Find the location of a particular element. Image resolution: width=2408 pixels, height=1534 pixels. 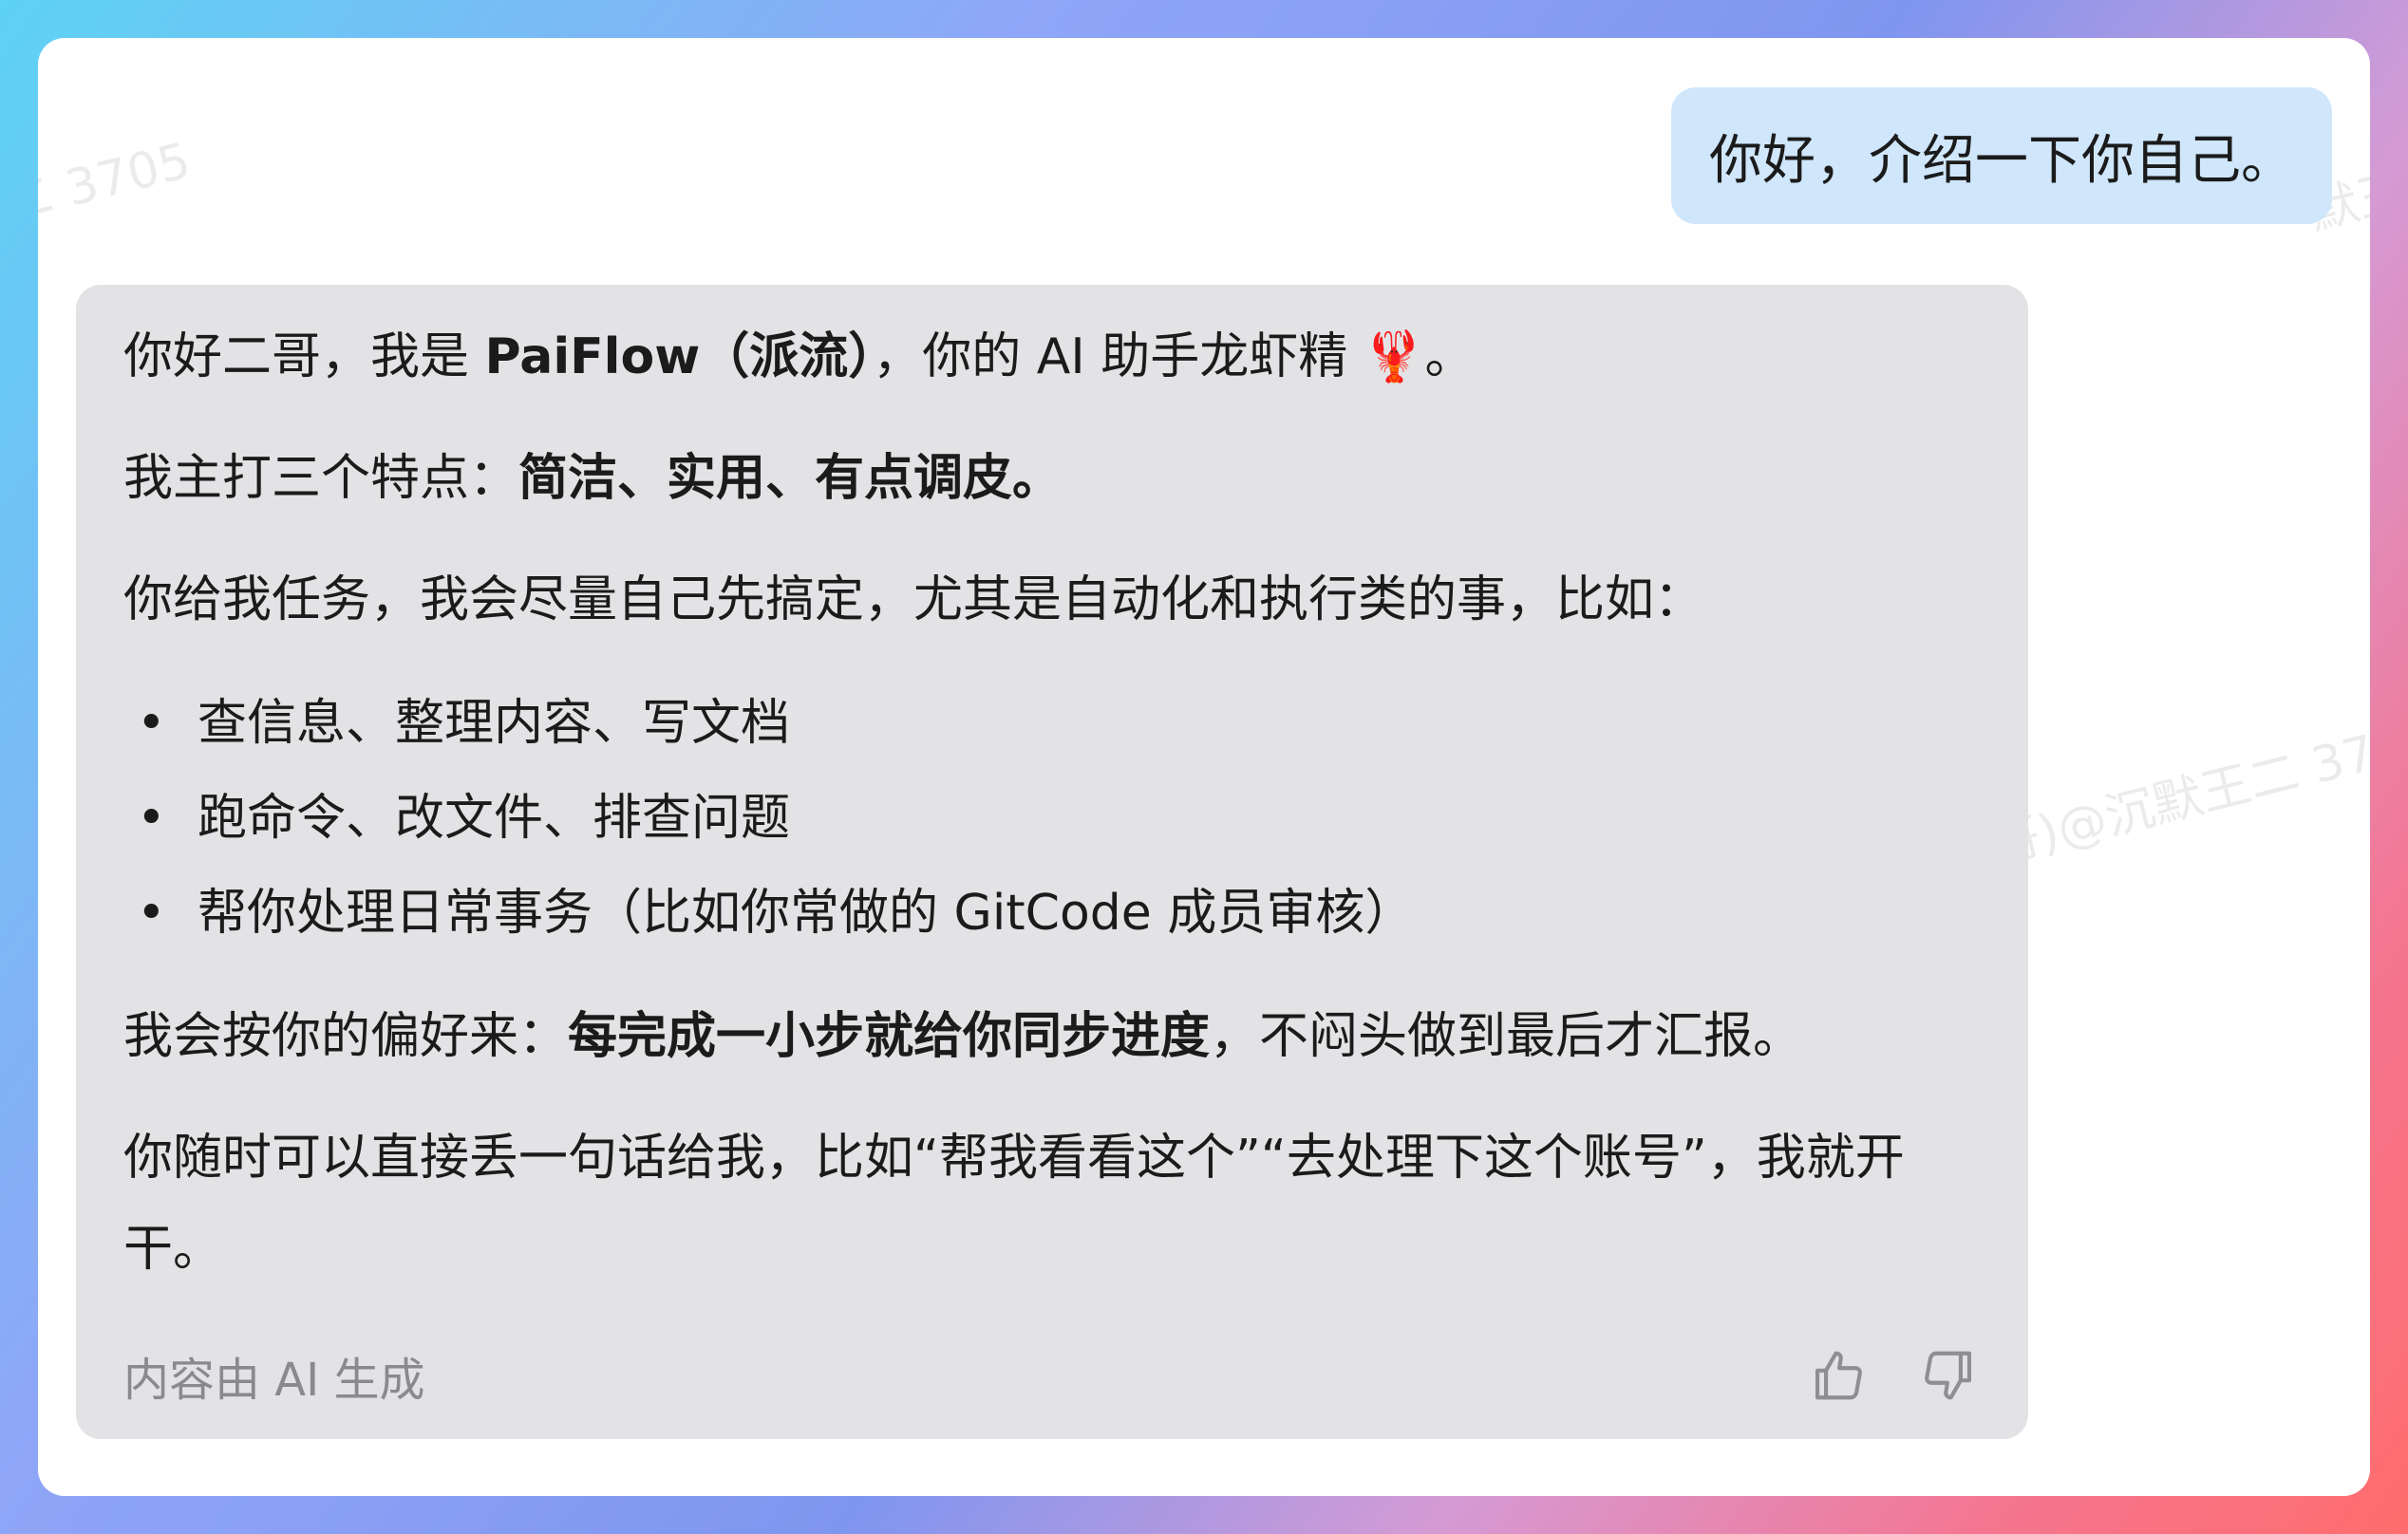

task-text: 跑命令、改文件、排查问题 is located at coordinates (494, 818).